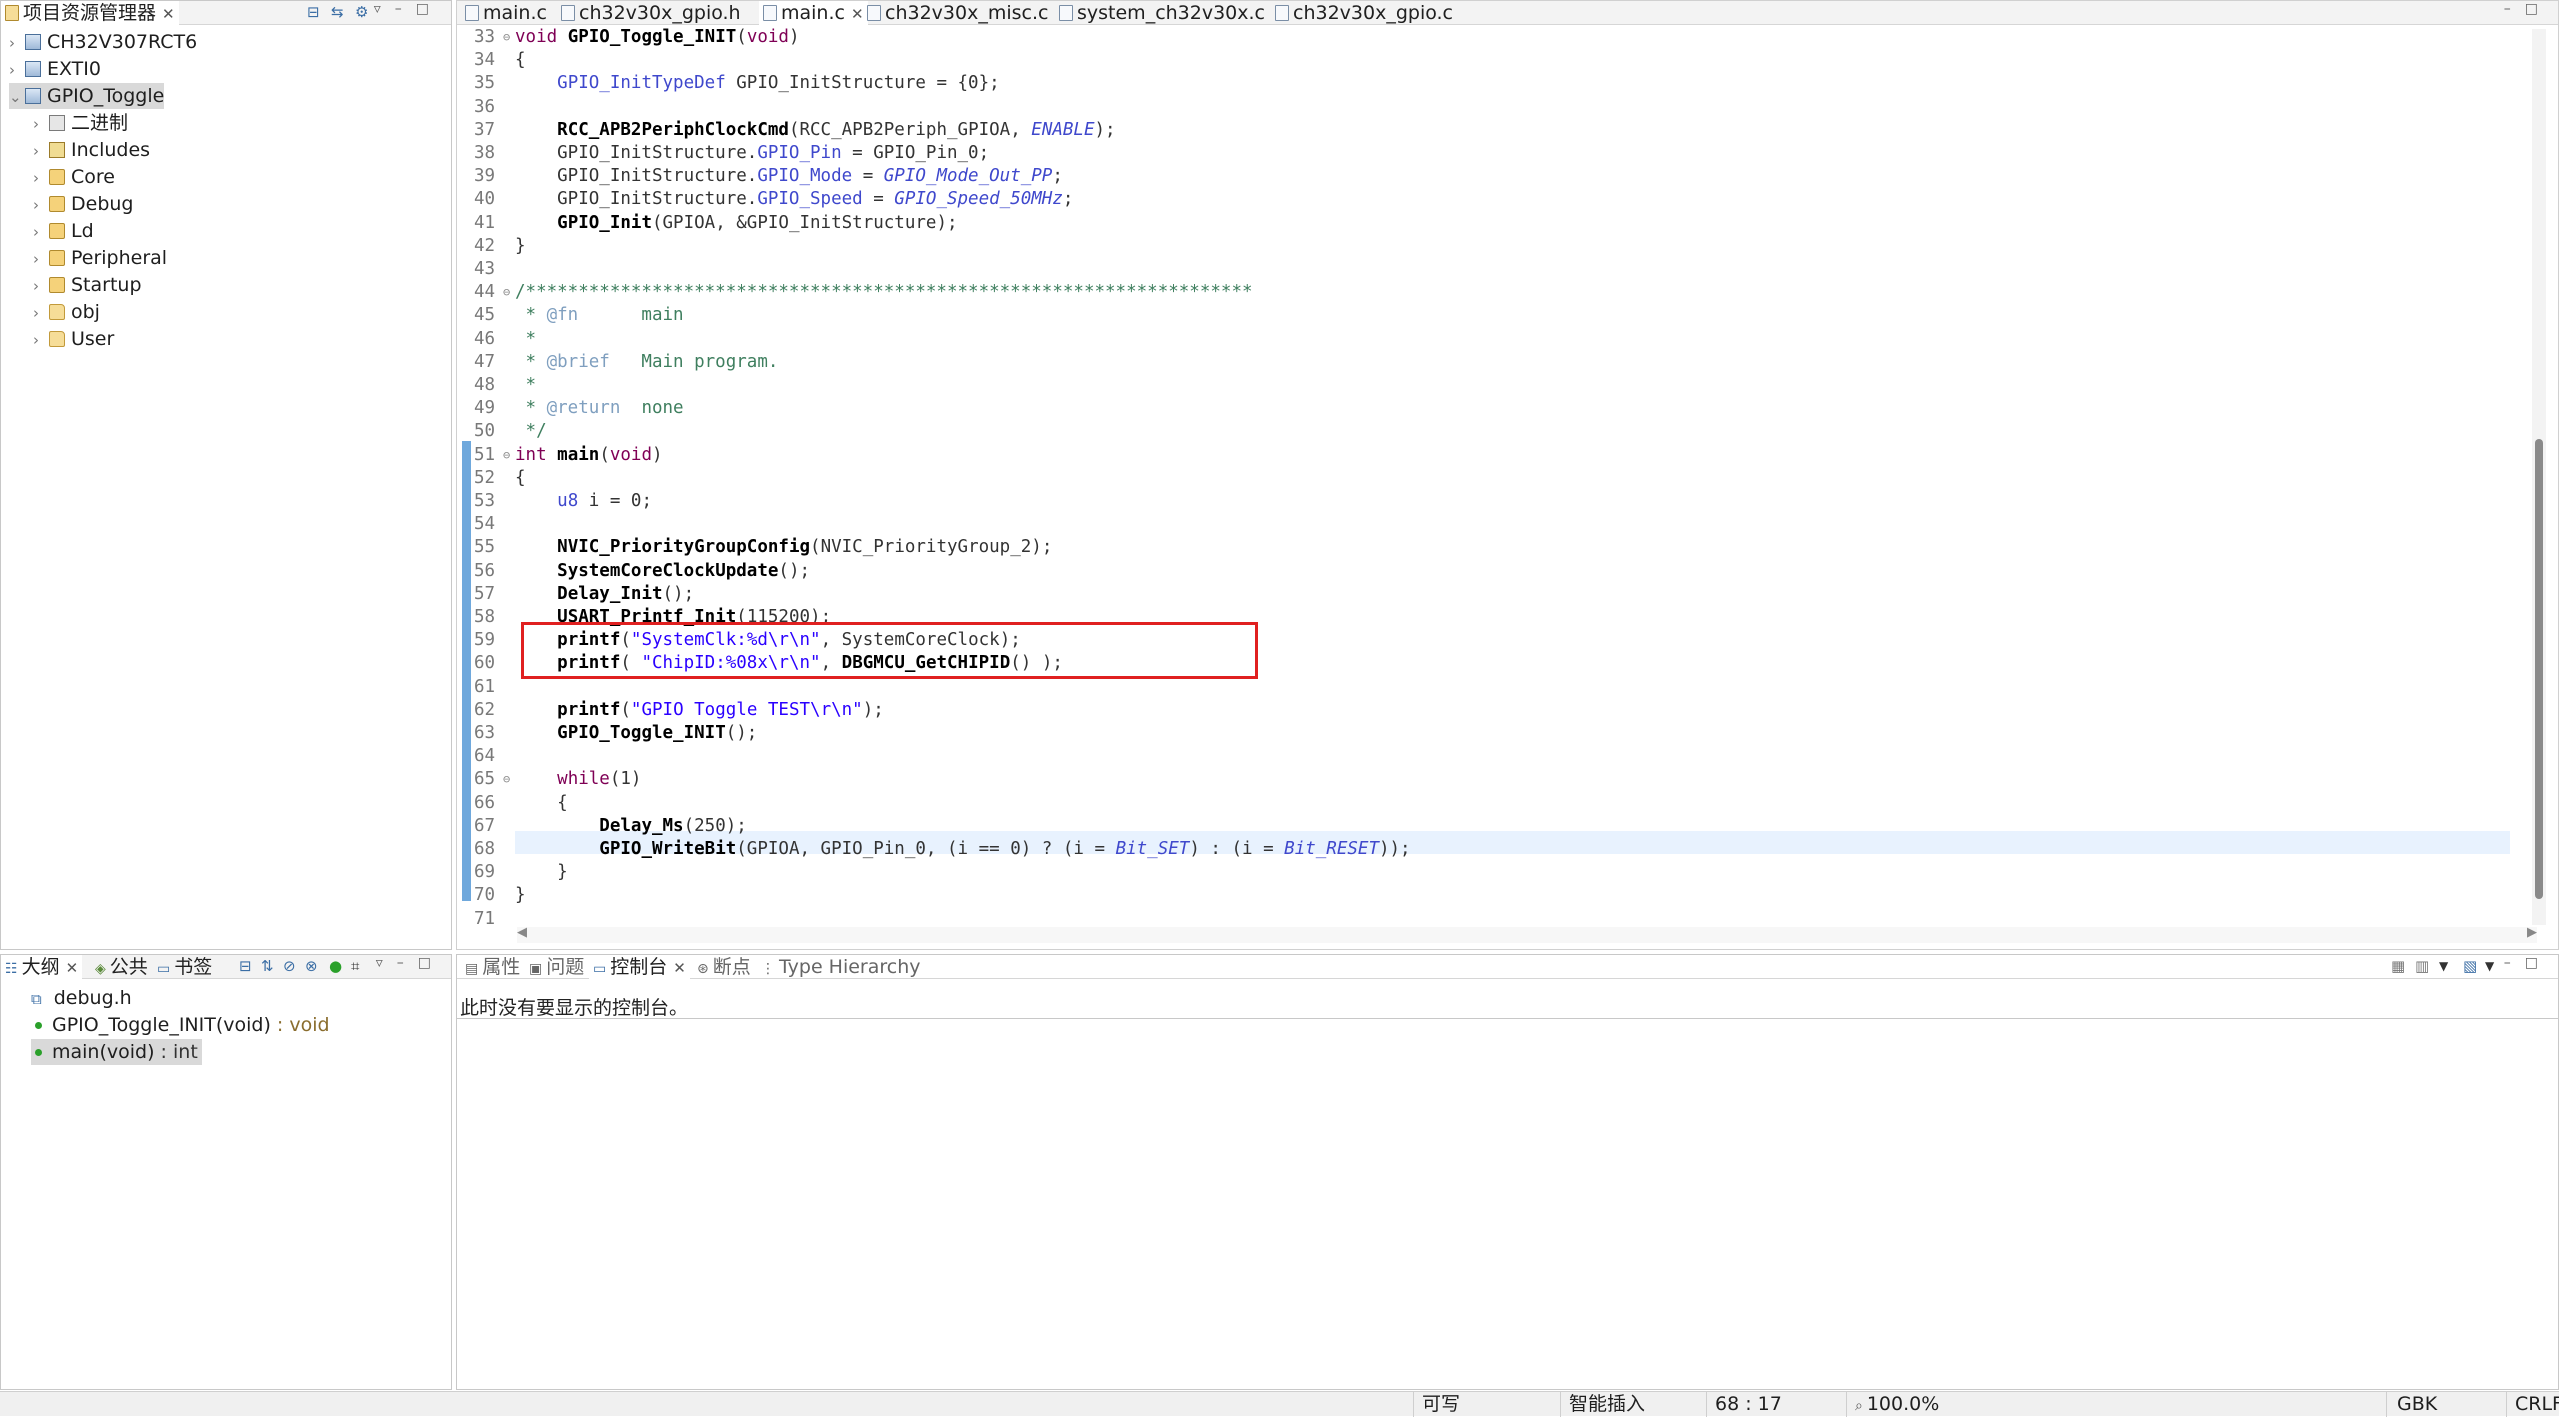  What do you see at coordinates (1364, 13) in the screenshot?
I see `editor-tab: ch32v30x_gpio.c` at bounding box center [1364, 13].